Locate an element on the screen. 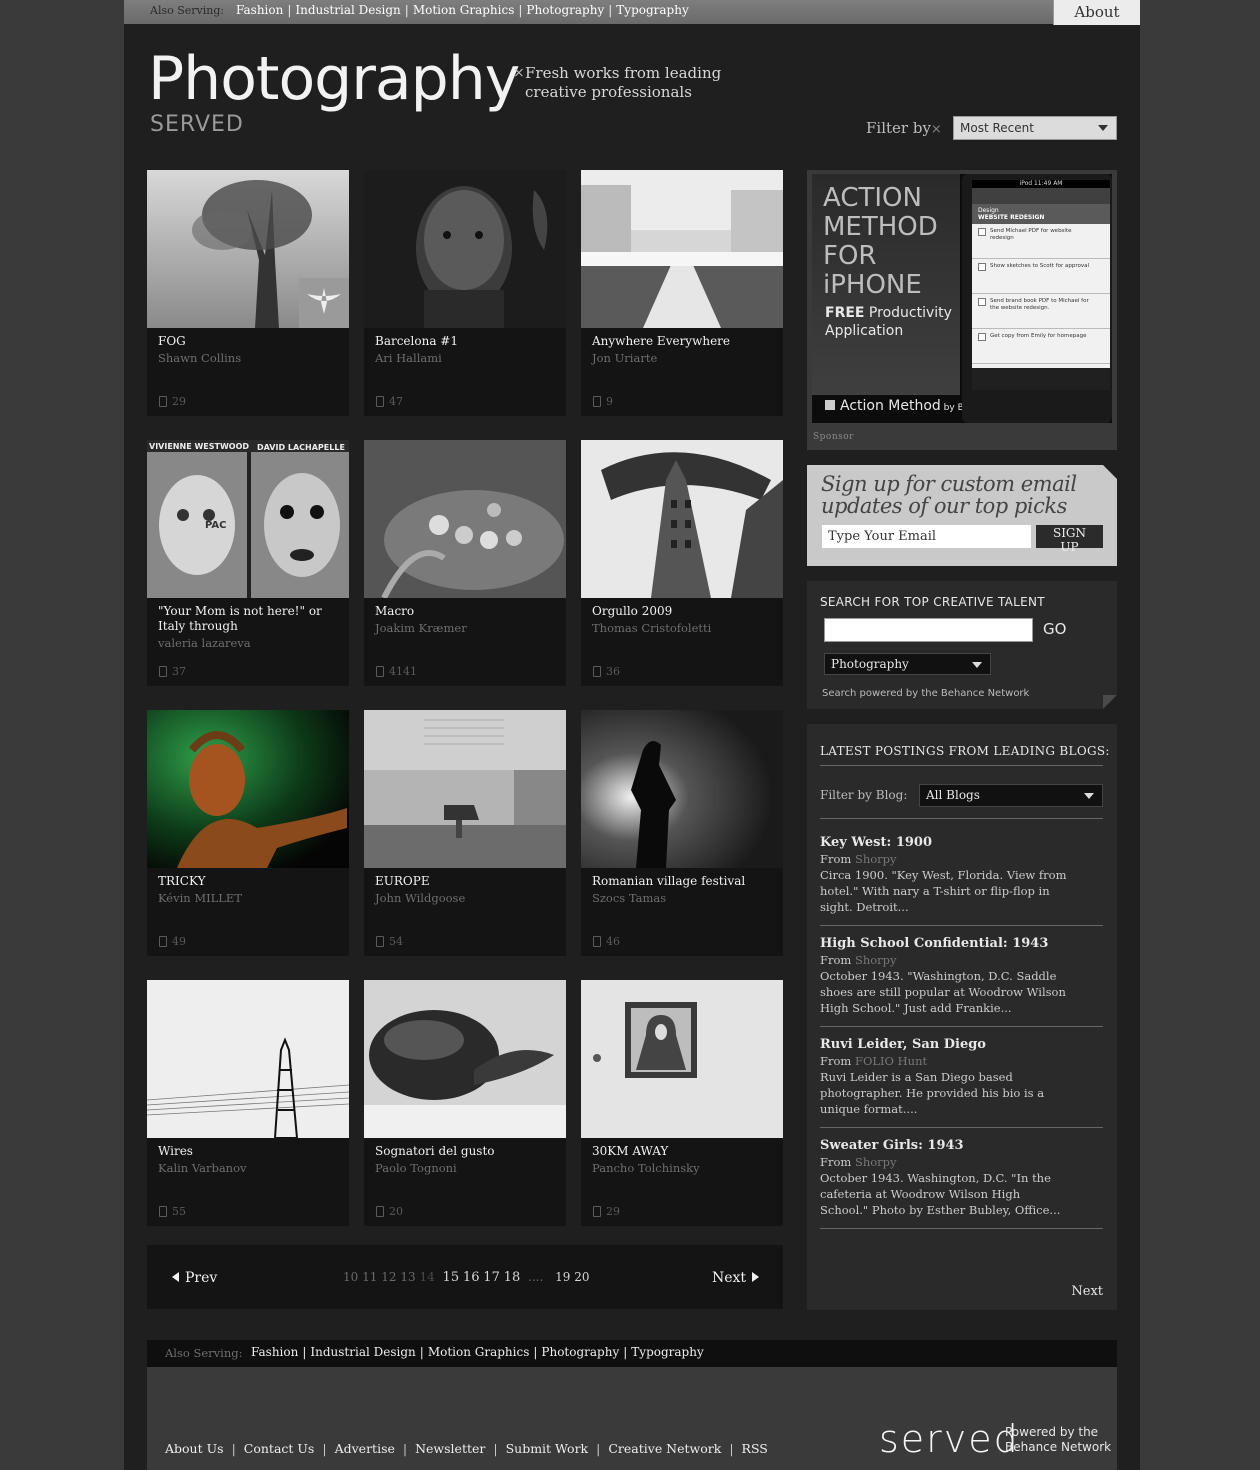 The height and width of the screenshot is (1470, 1260). page-link: 13 is located at coordinates (407, 1277).